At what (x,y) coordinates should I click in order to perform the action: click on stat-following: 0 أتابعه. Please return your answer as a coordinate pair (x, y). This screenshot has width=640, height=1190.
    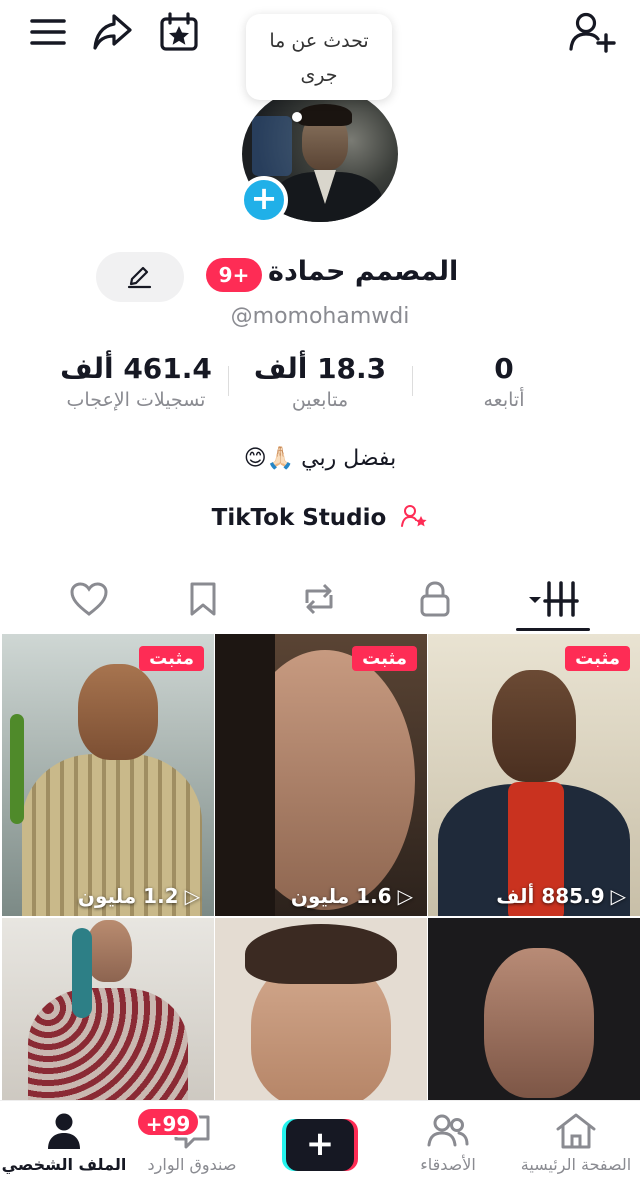
    Looking at the image, I should click on (504, 381).